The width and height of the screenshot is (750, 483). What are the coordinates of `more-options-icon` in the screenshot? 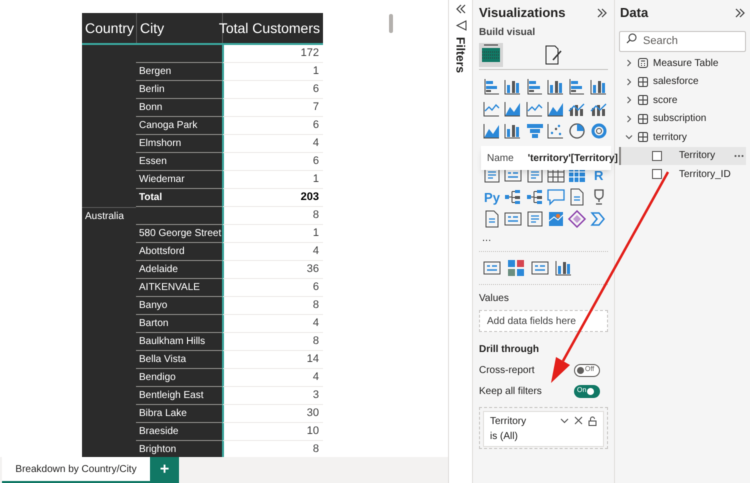 It's located at (739, 156).